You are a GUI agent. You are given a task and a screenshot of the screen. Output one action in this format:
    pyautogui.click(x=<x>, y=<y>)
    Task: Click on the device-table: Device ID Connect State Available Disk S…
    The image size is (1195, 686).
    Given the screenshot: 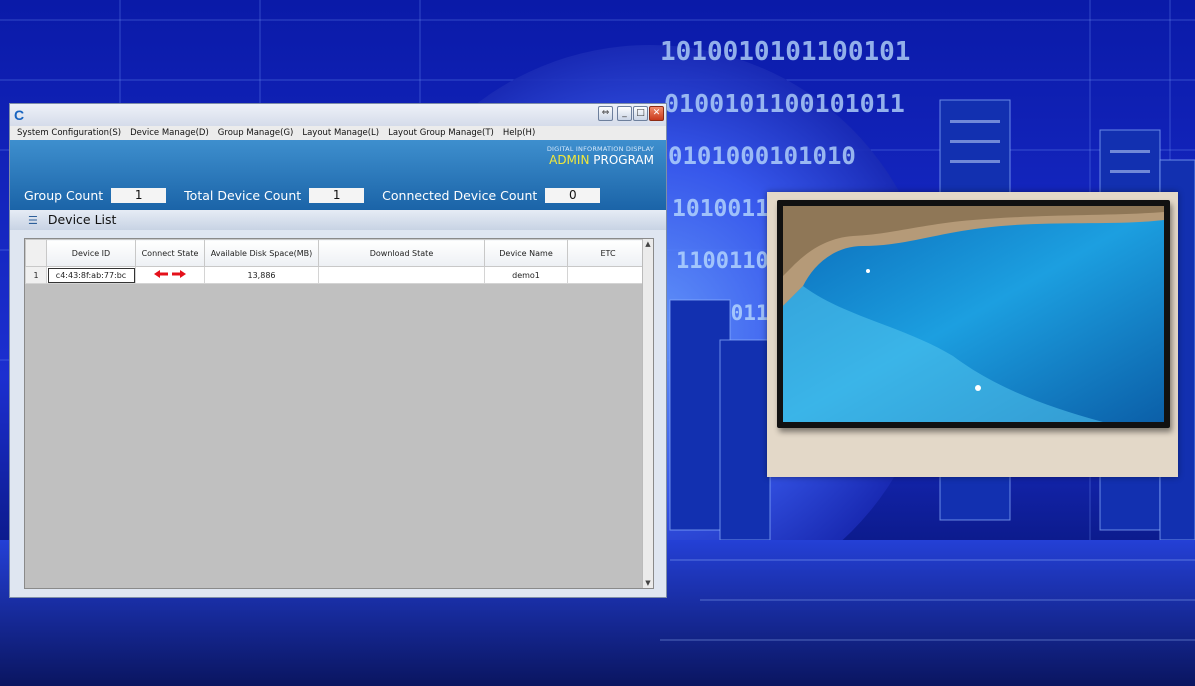 What is the action you would take?
    pyautogui.click(x=337, y=261)
    